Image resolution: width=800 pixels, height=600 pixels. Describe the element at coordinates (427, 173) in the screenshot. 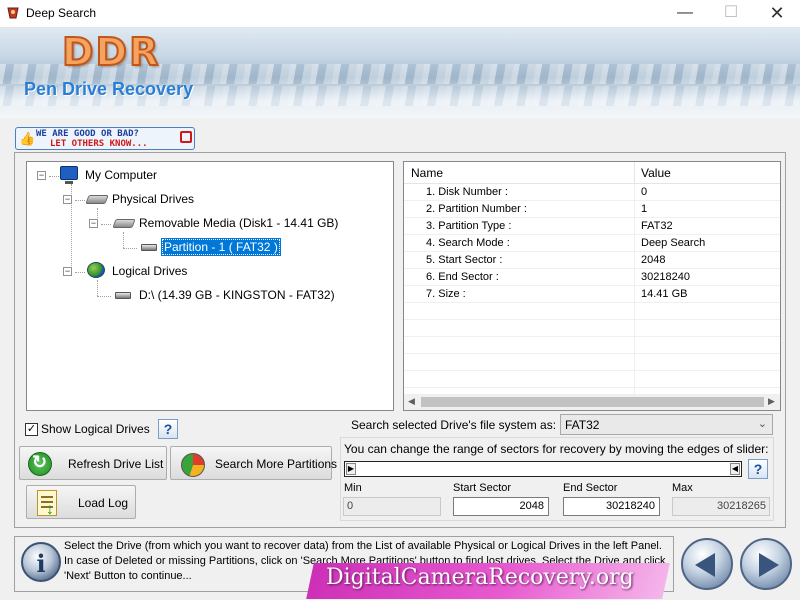

I see `column-header-name: Name` at that location.